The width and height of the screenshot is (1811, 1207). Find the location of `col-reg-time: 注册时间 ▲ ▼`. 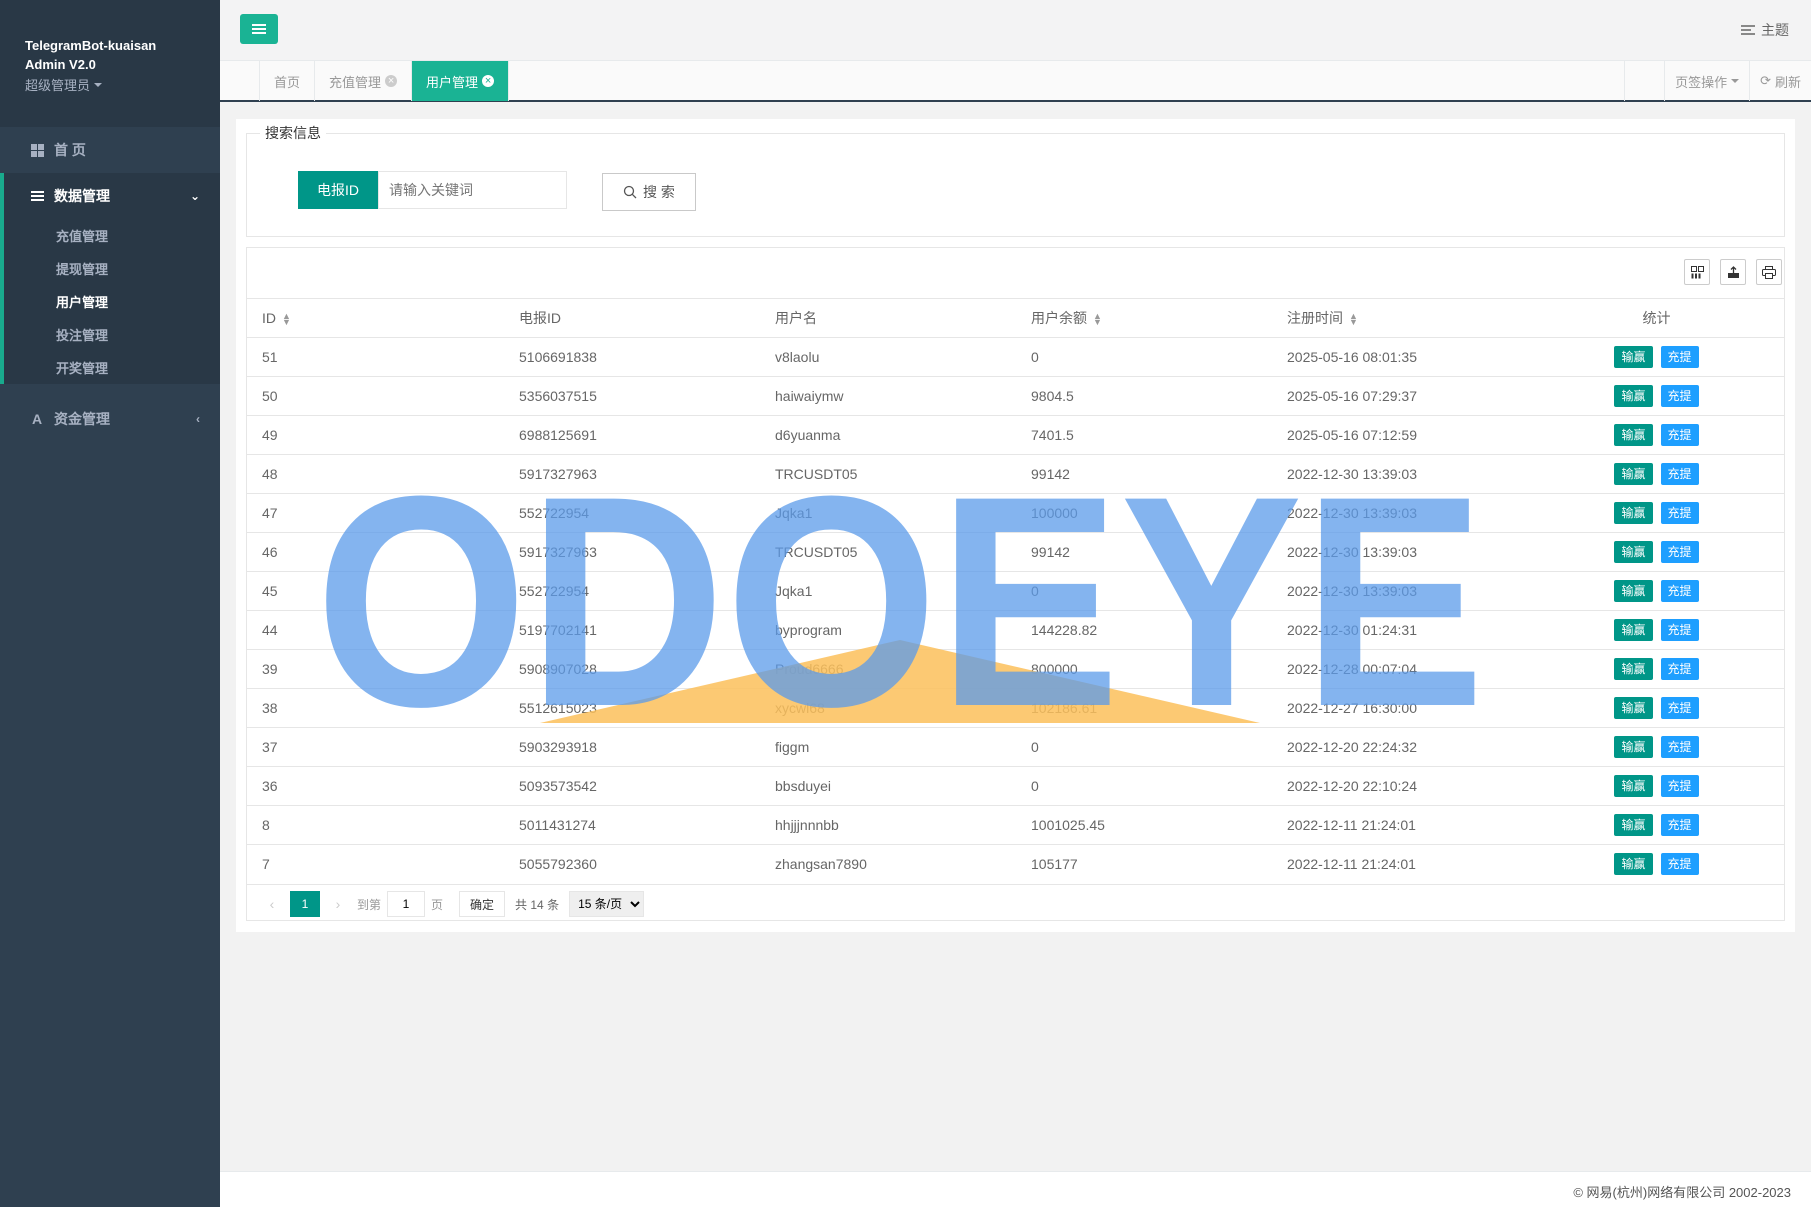

col-reg-time: 注册时间 ▲ ▼ is located at coordinates (1400, 318).